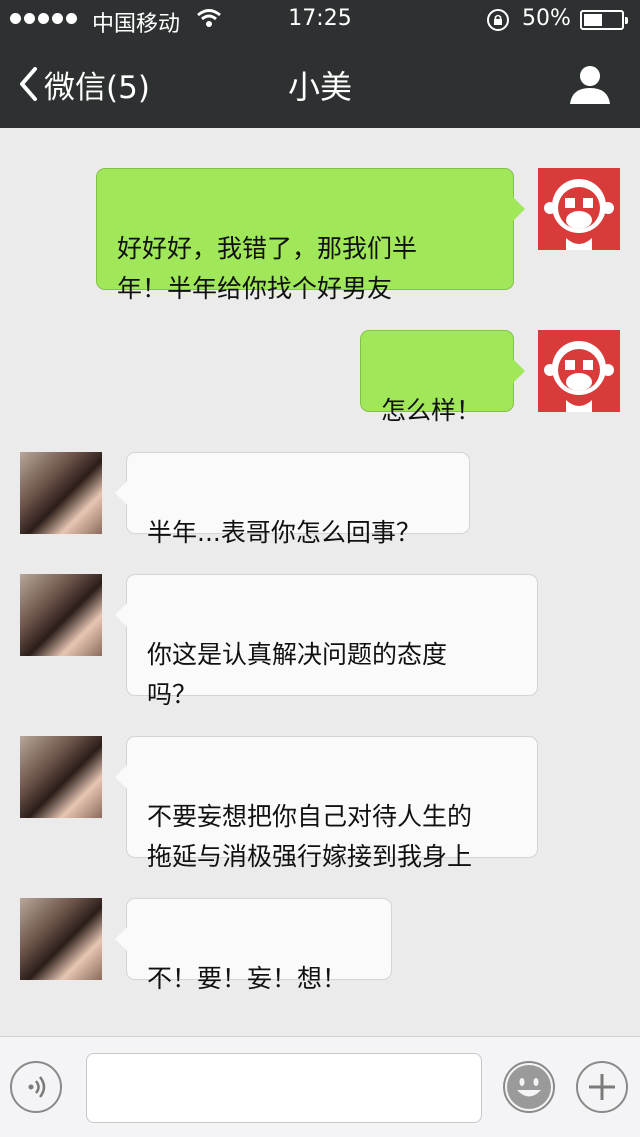  What do you see at coordinates (319, 87) in the screenshot?
I see `chat-title: 小美` at bounding box center [319, 87].